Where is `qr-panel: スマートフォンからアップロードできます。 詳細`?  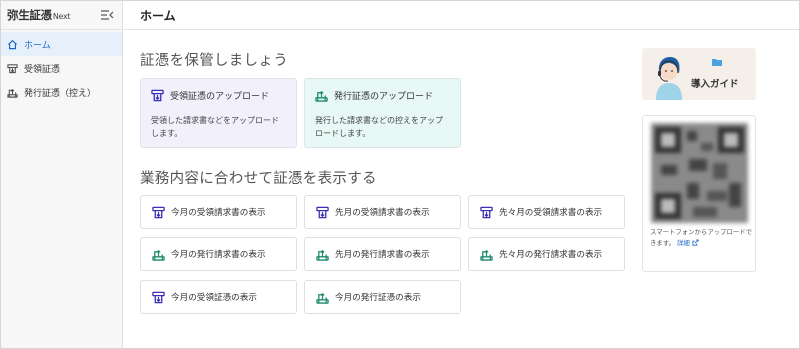
qr-panel: スマートフォンからアップロードできます。 詳細 is located at coordinates (699, 193).